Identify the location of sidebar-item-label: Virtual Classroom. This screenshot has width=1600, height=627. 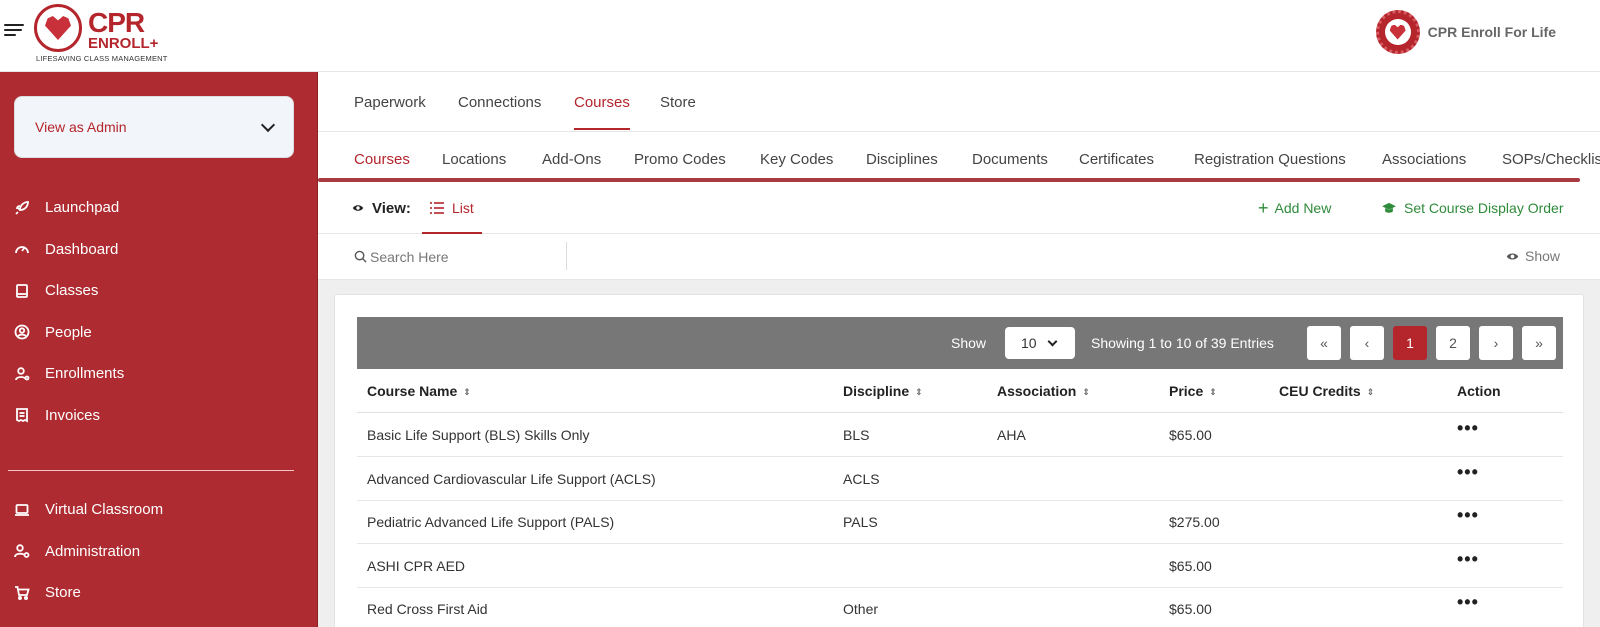
(104, 510).